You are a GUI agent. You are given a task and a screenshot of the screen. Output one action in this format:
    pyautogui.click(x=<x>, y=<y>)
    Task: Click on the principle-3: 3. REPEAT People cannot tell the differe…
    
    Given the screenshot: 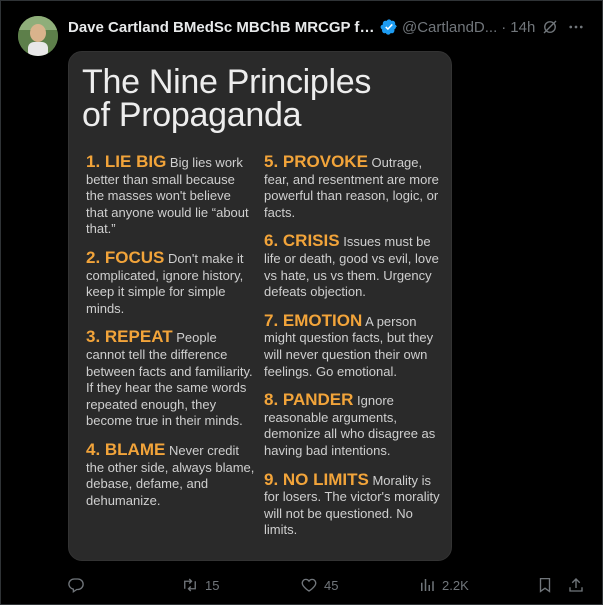 What is the action you would take?
    pyautogui.click(x=169, y=378)
    